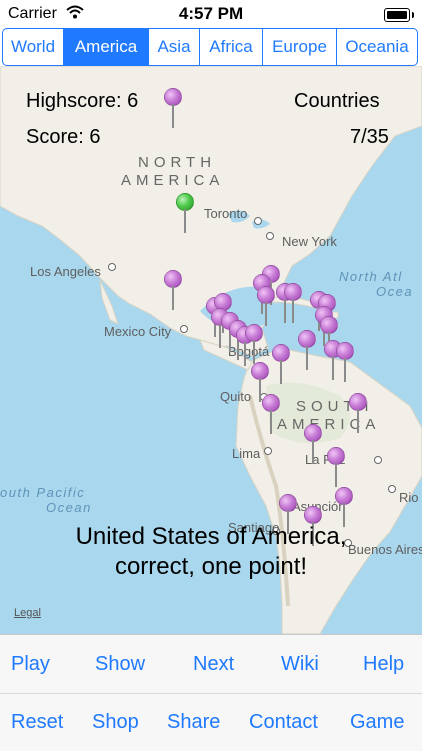 This screenshot has height=751, width=422. I want to click on city-label-toronto: Toronto, so click(226, 213).